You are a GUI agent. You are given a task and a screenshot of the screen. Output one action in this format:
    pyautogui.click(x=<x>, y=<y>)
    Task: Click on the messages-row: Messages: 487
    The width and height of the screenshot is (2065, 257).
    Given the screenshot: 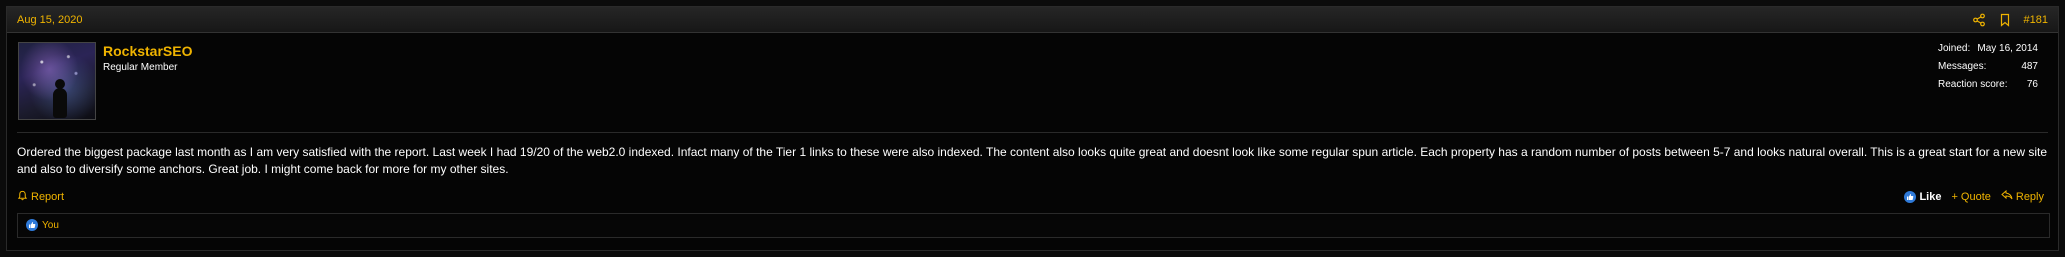 What is the action you would take?
    pyautogui.click(x=1988, y=70)
    